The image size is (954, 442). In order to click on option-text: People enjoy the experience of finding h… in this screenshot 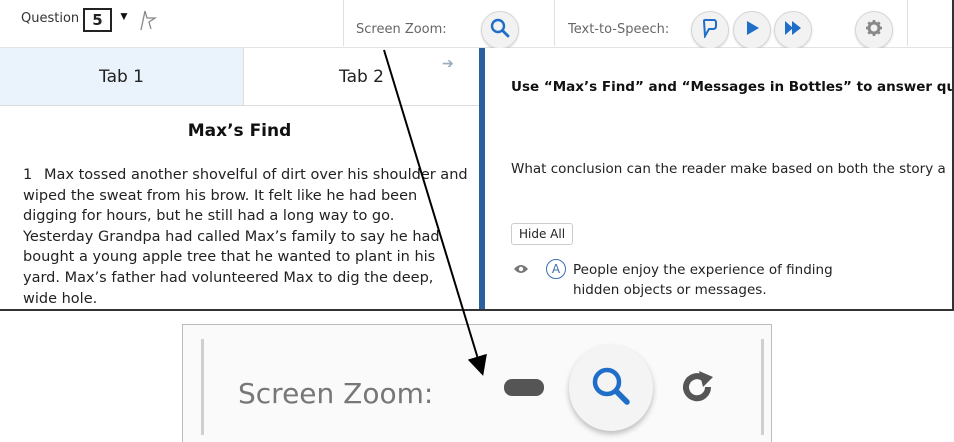, I will do `click(723, 280)`.